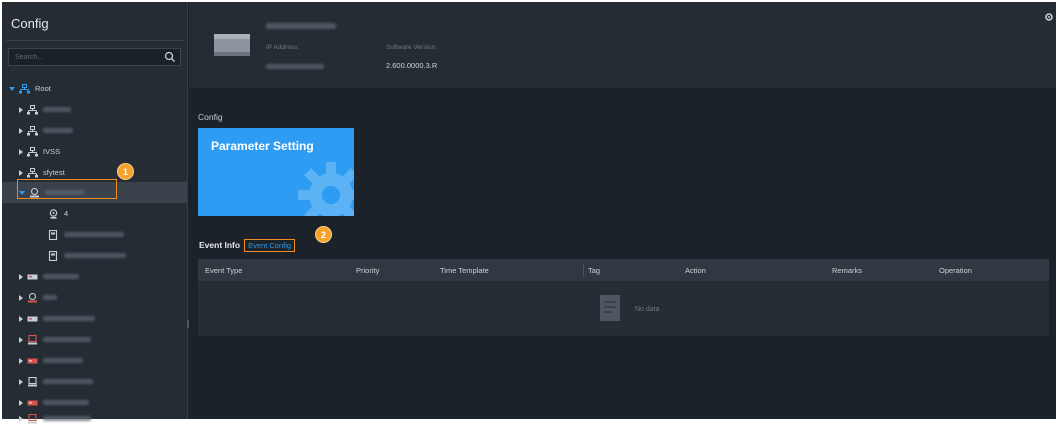  Describe the element at coordinates (368, 270) in the screenshot. I see `column-header-priority: Priority` at that location.